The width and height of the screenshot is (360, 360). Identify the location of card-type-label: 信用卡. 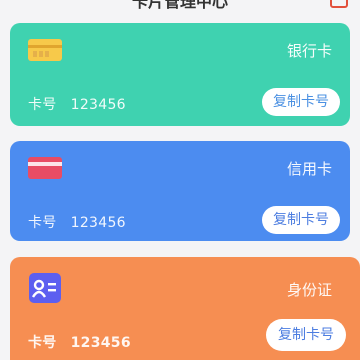
(309, 169).